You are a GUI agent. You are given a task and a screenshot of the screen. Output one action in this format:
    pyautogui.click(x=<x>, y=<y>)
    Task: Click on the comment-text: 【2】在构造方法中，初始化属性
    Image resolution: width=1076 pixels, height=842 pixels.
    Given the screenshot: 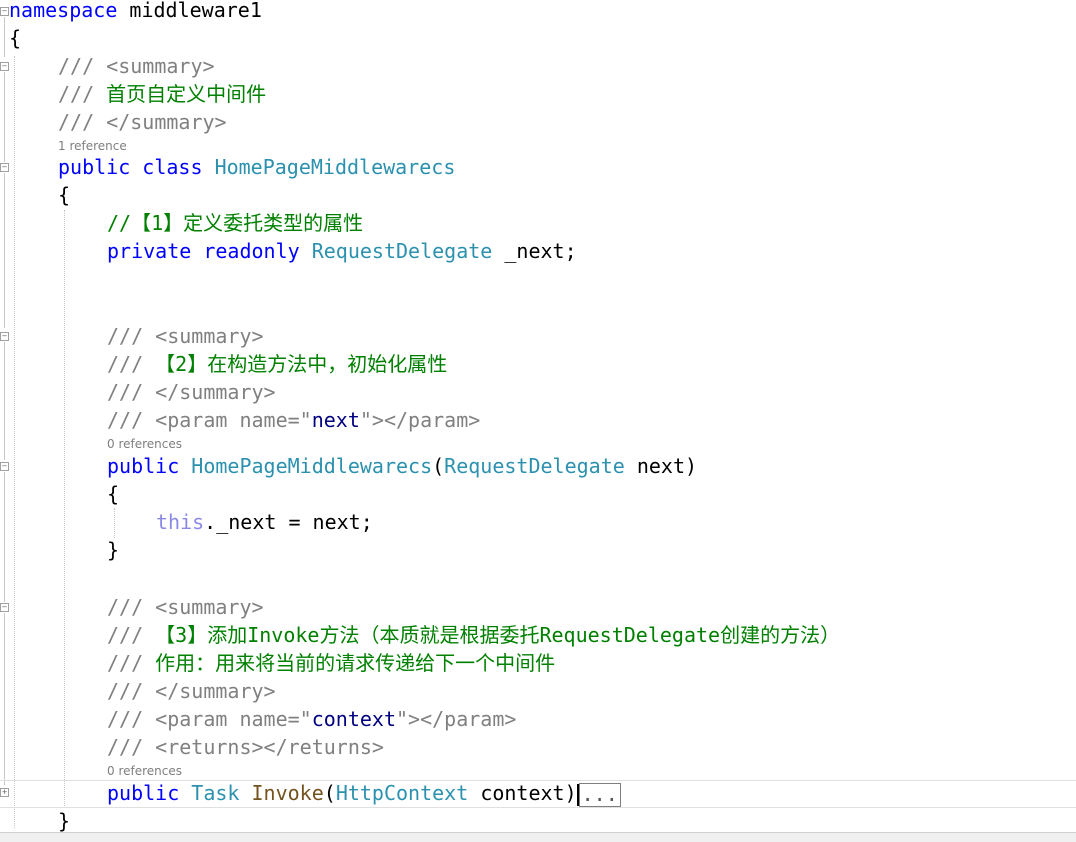 What is the action you would take?
    pyautogui.click(x=301, y=364)
    